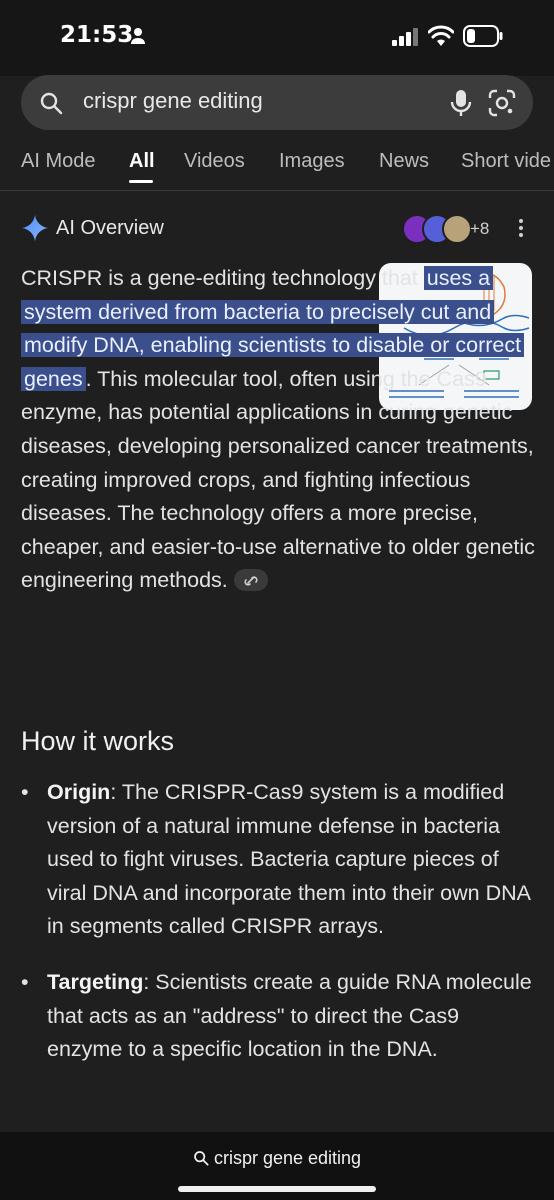 Image resolution: width=554 pixels, height=1200 pixels. Describe the element at coordinates (502, 103) in the screenshot. I see `google-lens-icon` at that location.